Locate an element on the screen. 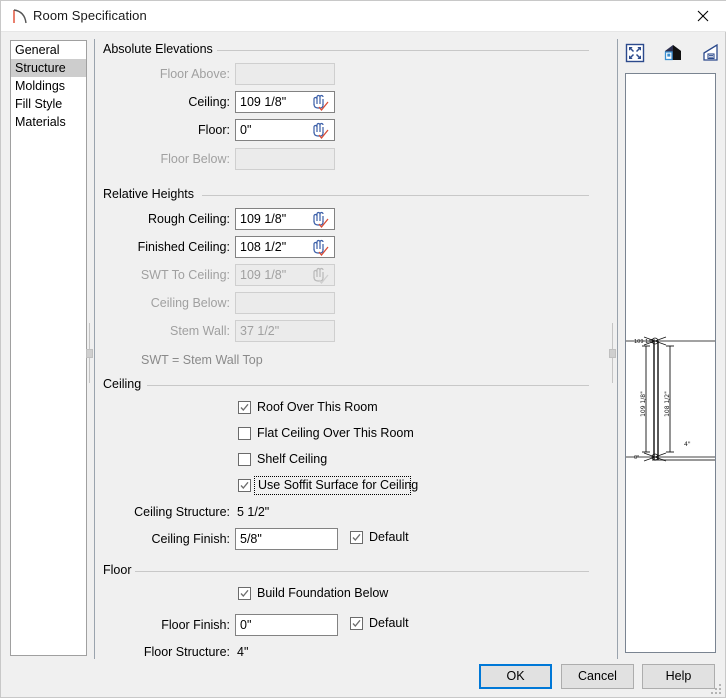 This screenshot has height=698, width=726. floor-above-field is located at coordinates (285, 74).